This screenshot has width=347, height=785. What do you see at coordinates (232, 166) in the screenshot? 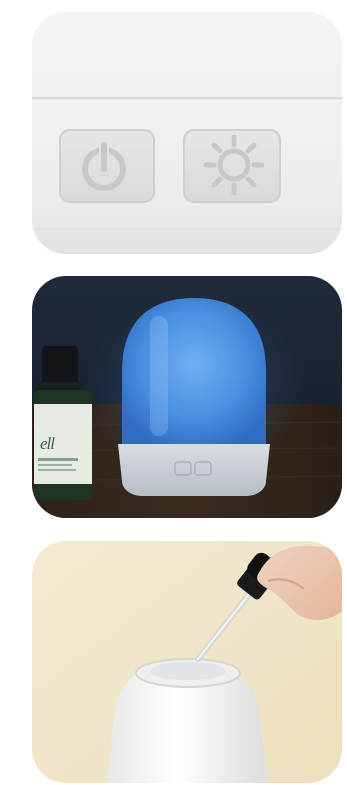
I see `light-icon` at bounding box center [232, 166].